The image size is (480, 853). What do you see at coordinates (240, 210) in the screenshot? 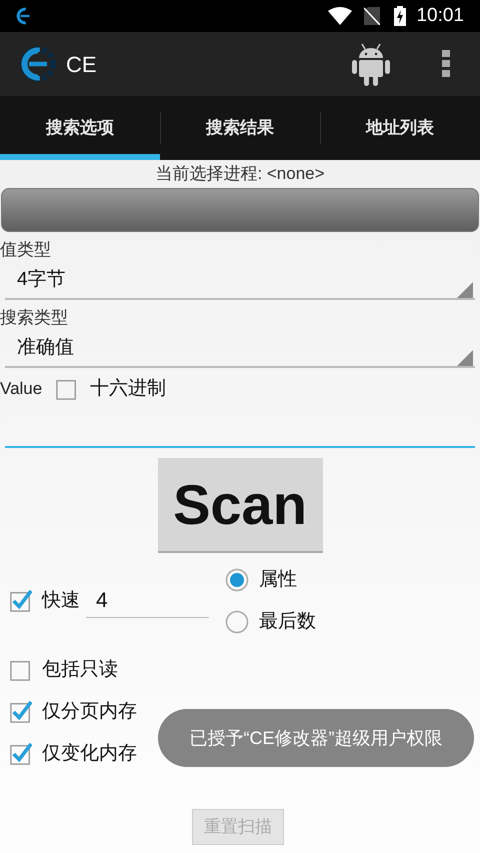
I see `process-select-button` at bounding box center [240, 210].